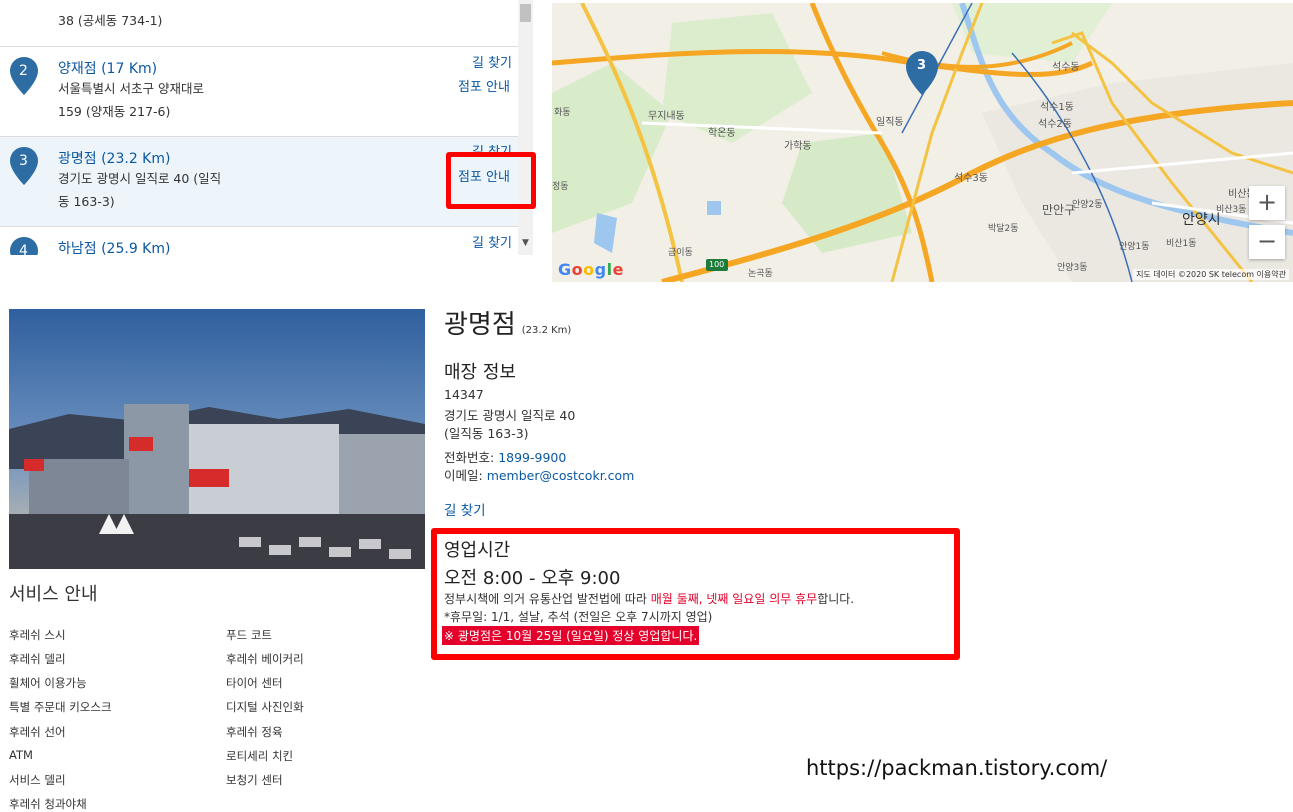  What do you see at coordinates (477, 550) in the screenshot?
I see `hours-title: 영업시간` at bounding box center [477, 550].